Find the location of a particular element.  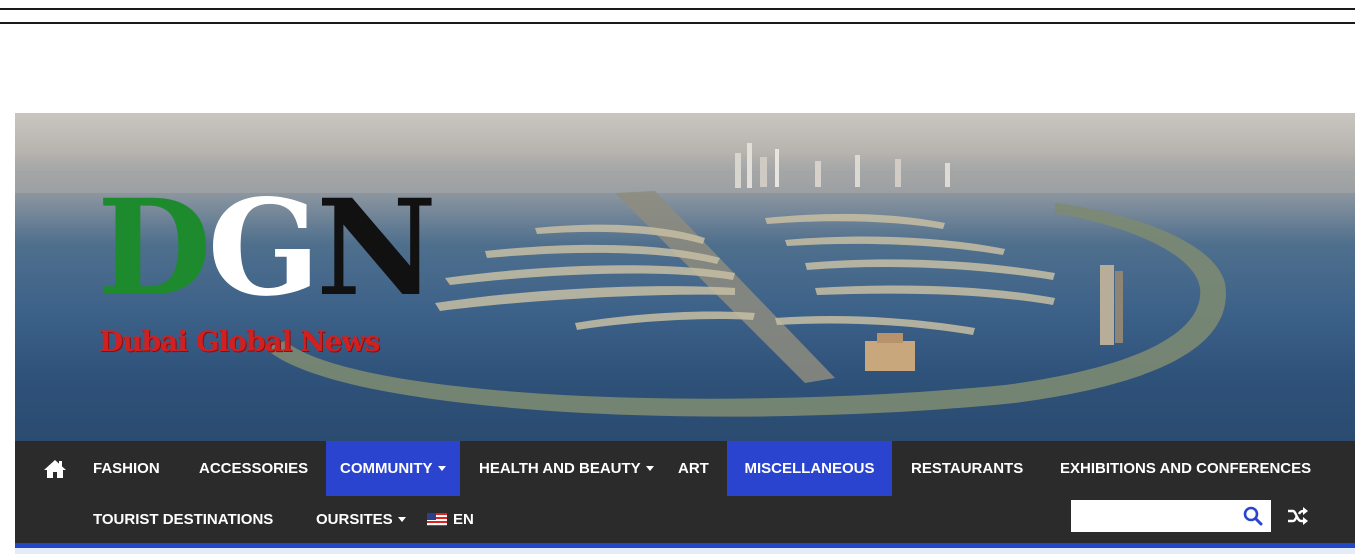

nav-item-oursites: OURSITES is located at coordinates (361, 519).